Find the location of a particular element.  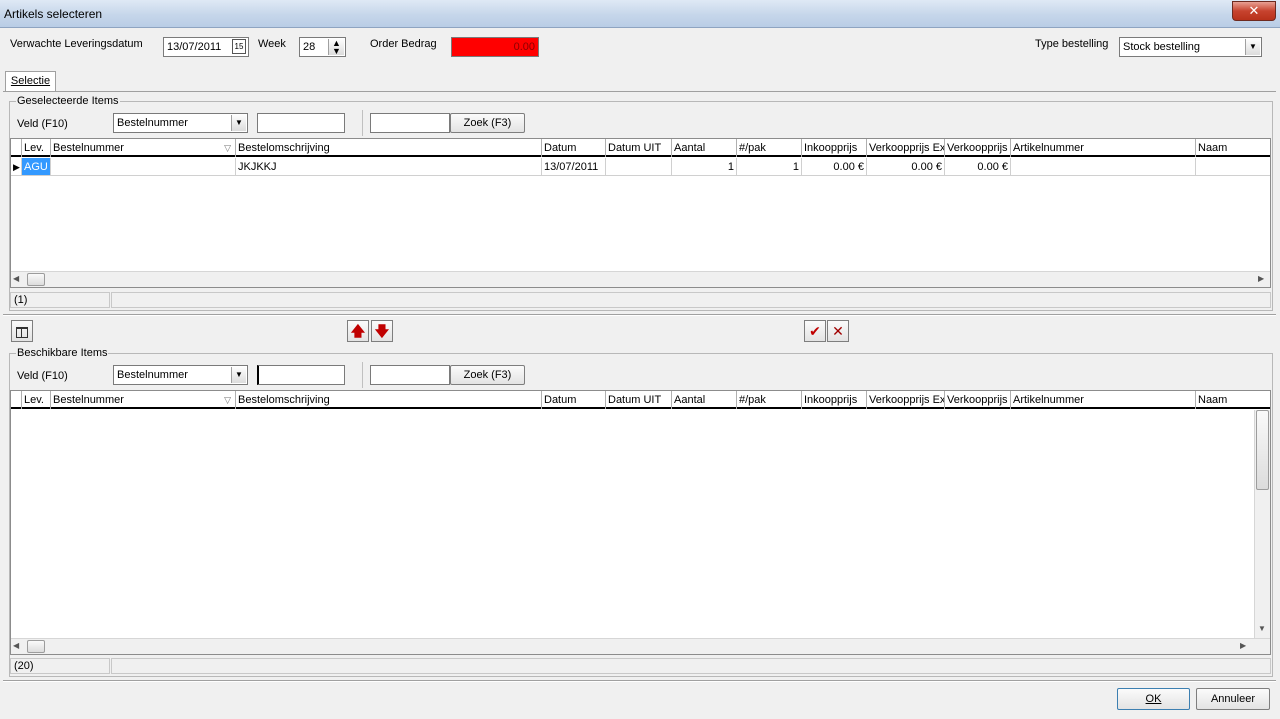

selected-count: (1) is located at coordinates (60, 300).